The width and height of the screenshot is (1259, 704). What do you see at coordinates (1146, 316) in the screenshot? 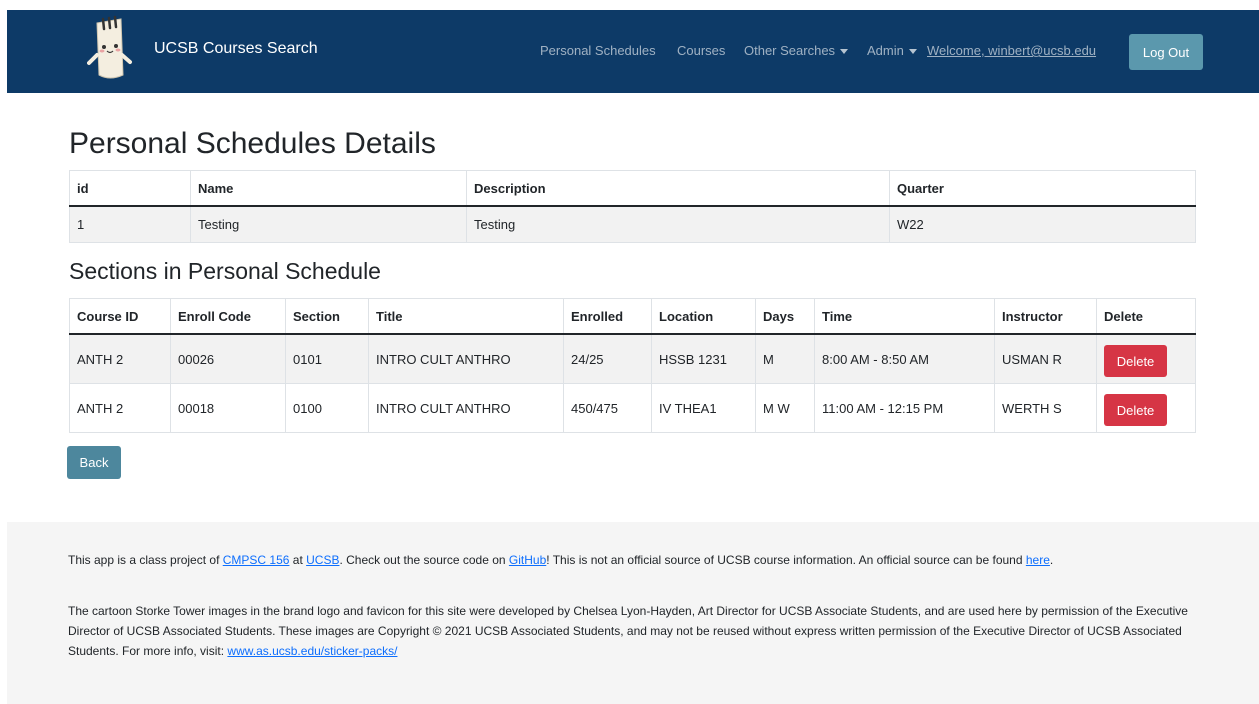
I see `column-header: Delete` at bounding box center [1146, 316].